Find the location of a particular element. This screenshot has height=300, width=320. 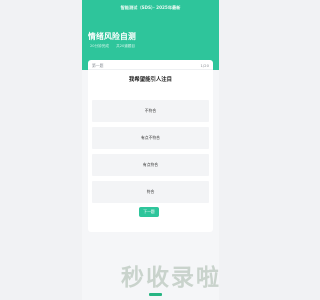

divider is located at coordinates (150, 69).